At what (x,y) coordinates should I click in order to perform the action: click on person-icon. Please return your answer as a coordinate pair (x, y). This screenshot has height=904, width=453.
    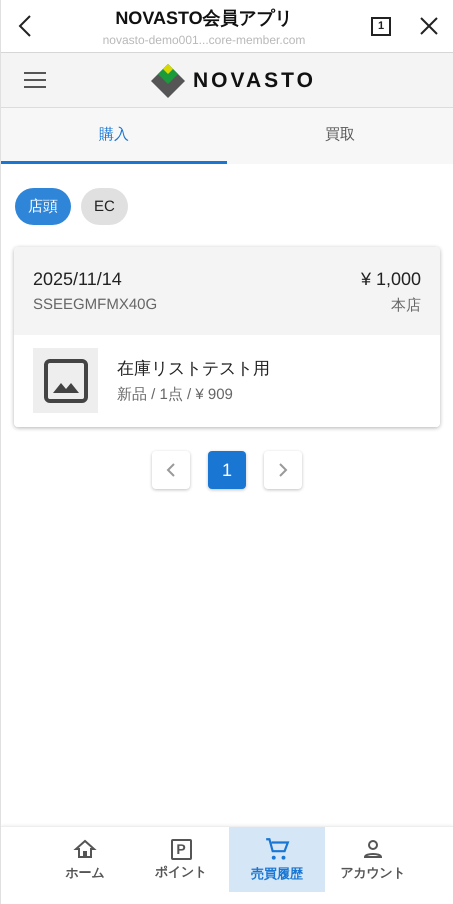
    Looking at the image, I should click on (373, 849).